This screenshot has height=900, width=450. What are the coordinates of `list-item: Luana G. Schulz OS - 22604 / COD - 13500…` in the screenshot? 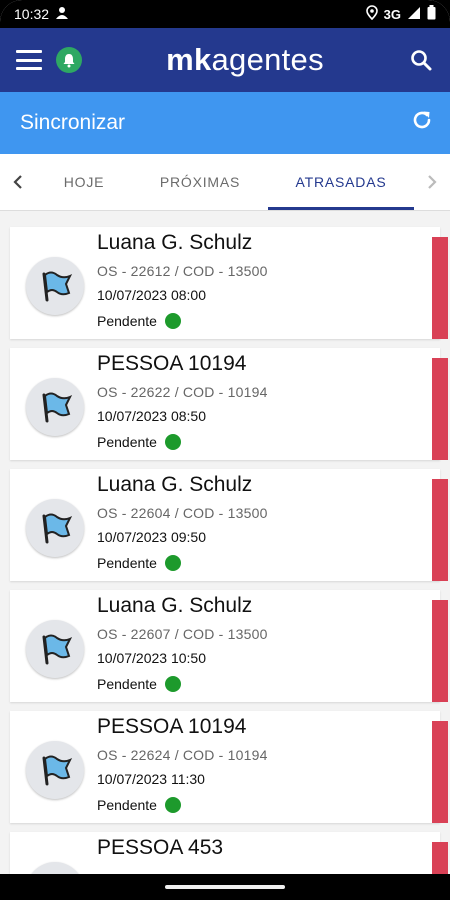 It's located at (229, 525).